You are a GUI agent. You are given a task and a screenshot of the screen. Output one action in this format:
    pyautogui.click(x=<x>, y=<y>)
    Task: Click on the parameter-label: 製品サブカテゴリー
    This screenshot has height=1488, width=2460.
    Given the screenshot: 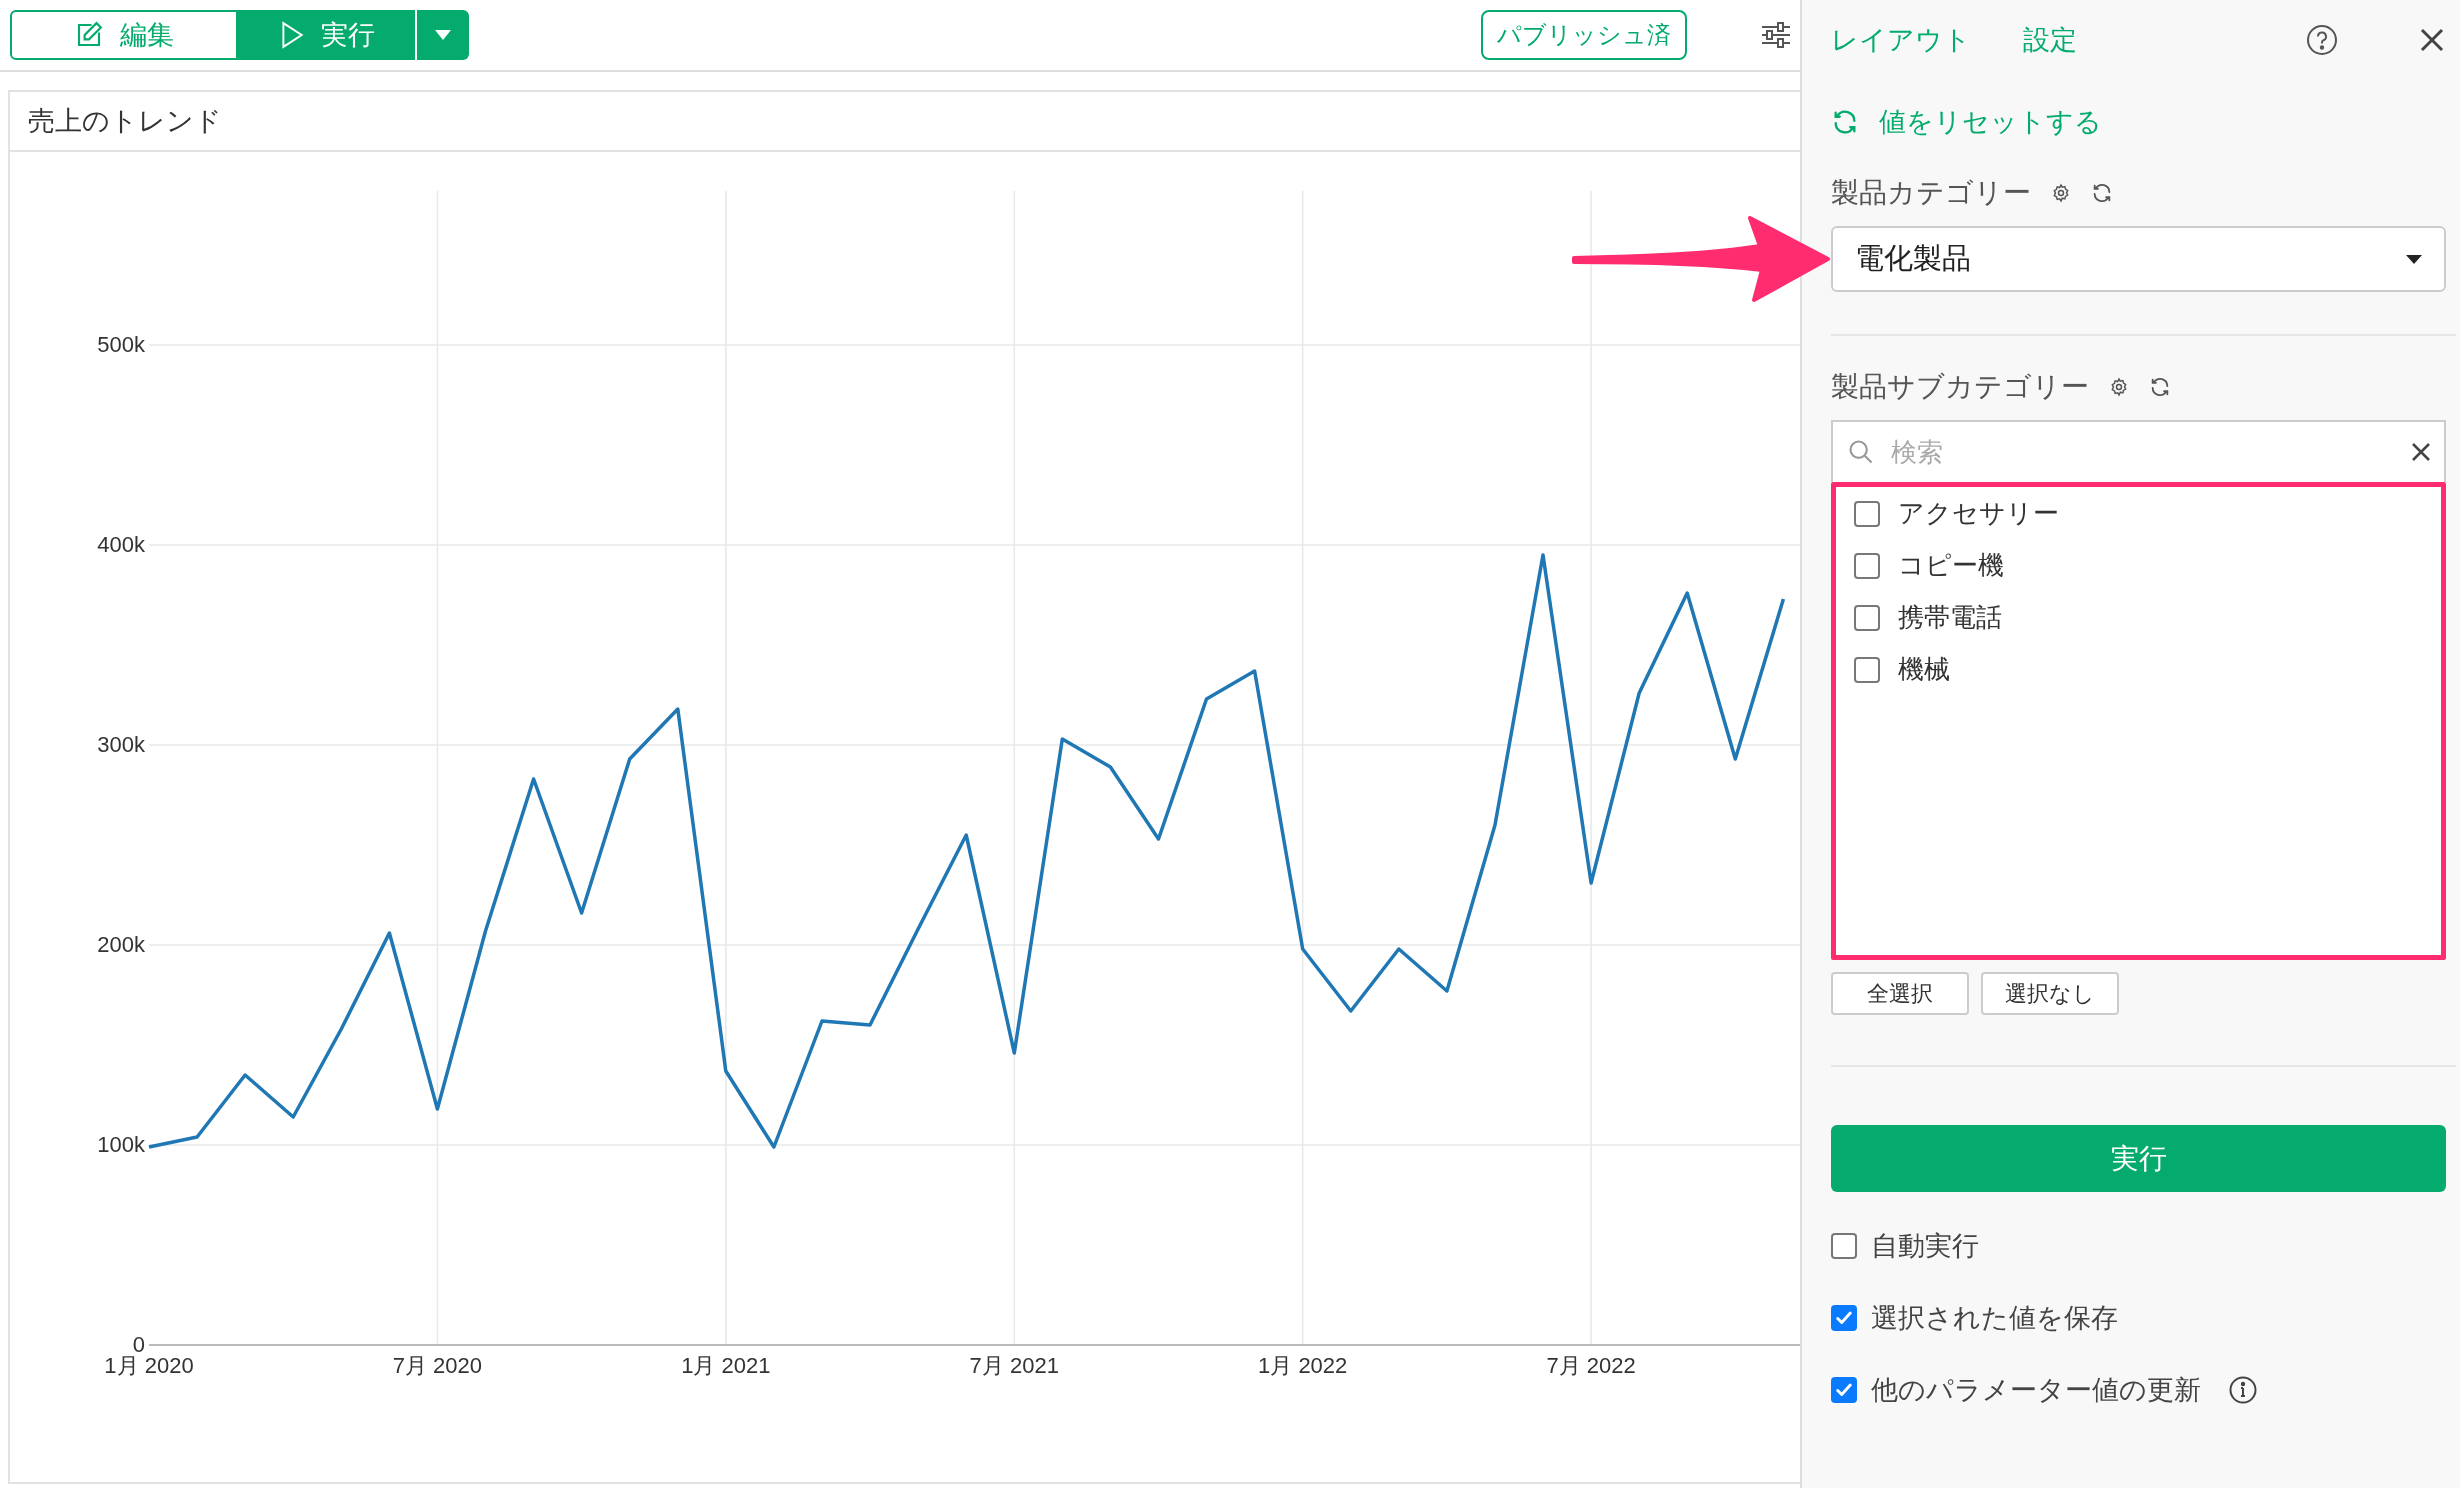 What is the action you would take?
    pyautogui.click(x=1960, y=387)
    